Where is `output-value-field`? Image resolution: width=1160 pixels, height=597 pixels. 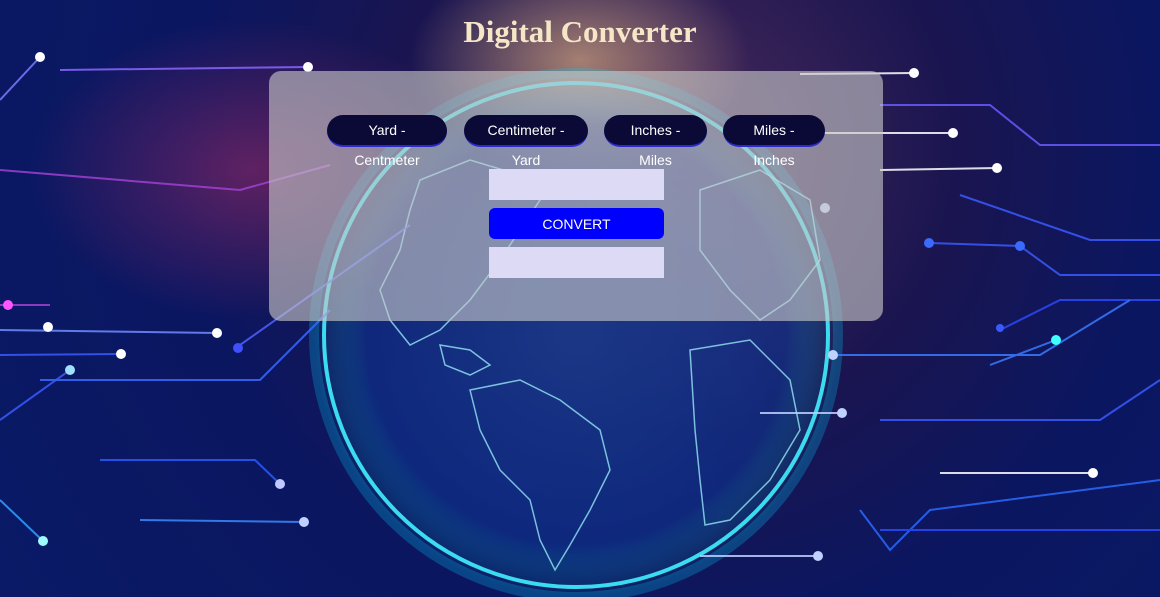 output-value-field is located at coordinates (576, 262).